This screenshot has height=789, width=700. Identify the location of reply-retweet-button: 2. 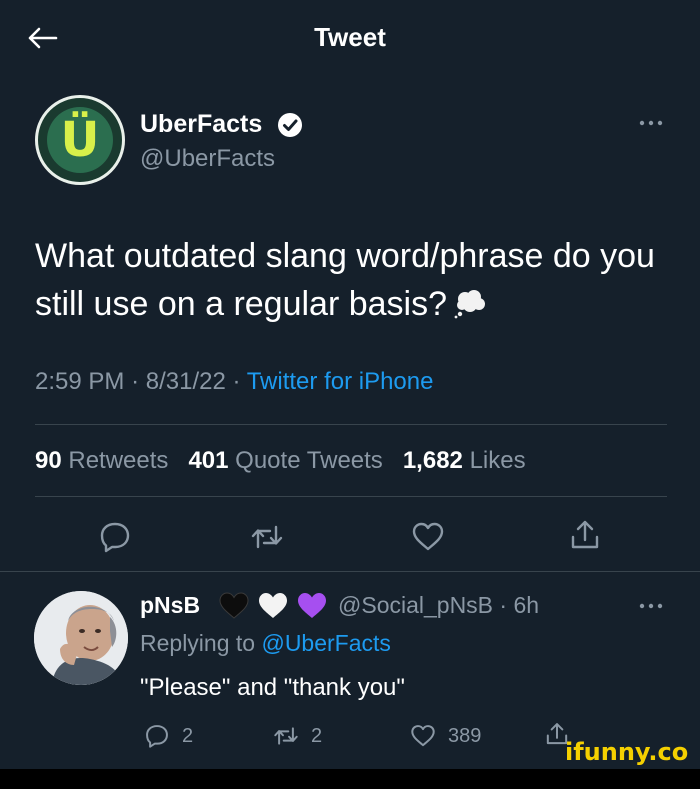
(297, 736).